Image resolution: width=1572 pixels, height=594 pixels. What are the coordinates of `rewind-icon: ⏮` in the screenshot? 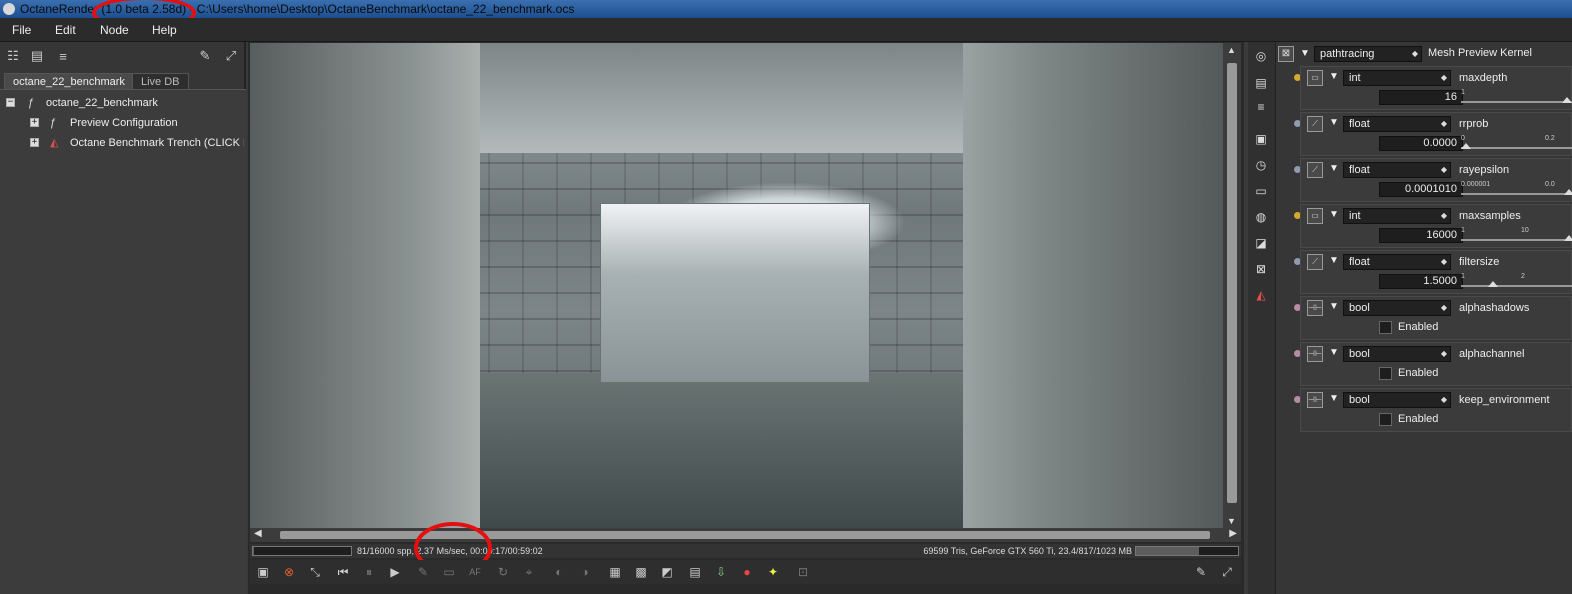 It's located at (343, 572).